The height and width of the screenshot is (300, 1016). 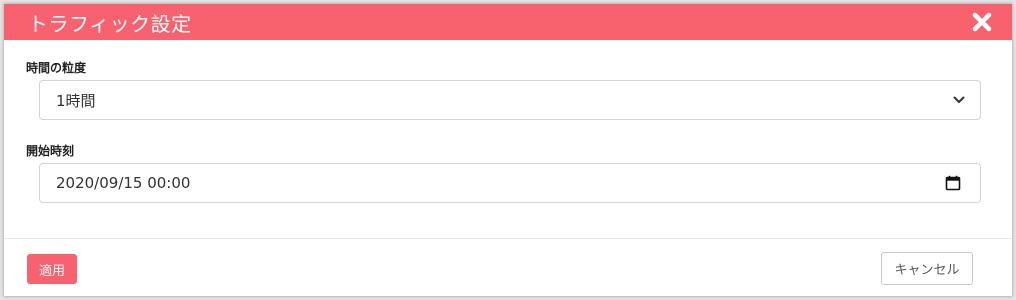 I want to click on start-time-input: 2020/09/15 00:00, so click(x=510, y=183).